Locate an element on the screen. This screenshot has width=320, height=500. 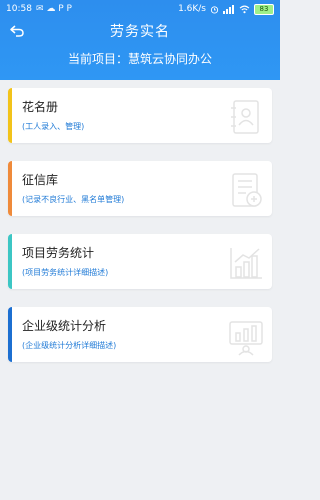
status-left: 10:58 ✉ ☁ P P is located at coordinates (39, 9).